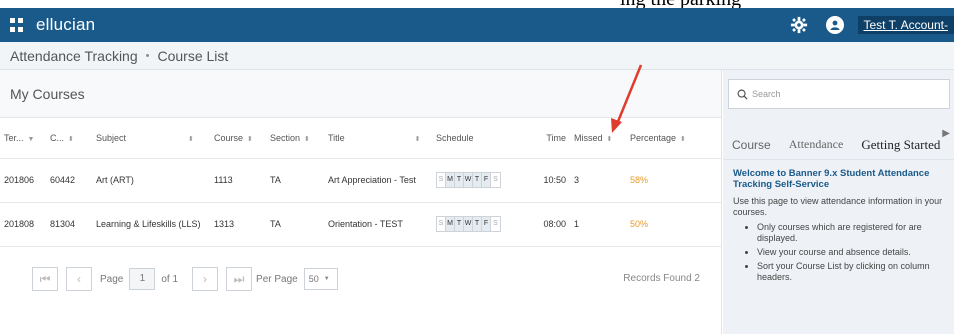 The height and width of the screenshot is (334, 954). What do you see at coordinates (674, 224) in the screenshot?
I see `cell-percentage: 50%` at bounding box center [674, 224].